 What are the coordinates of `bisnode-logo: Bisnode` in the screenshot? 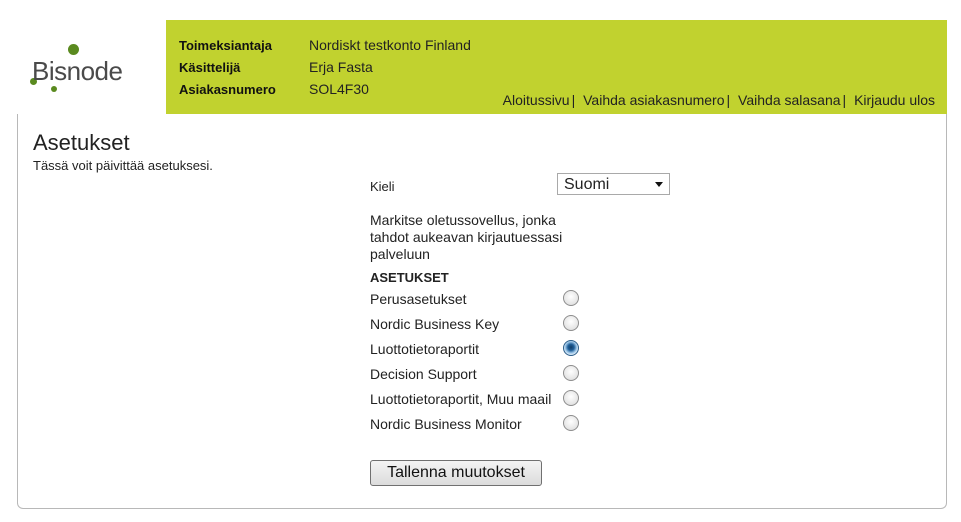 It's located at (92, 67).